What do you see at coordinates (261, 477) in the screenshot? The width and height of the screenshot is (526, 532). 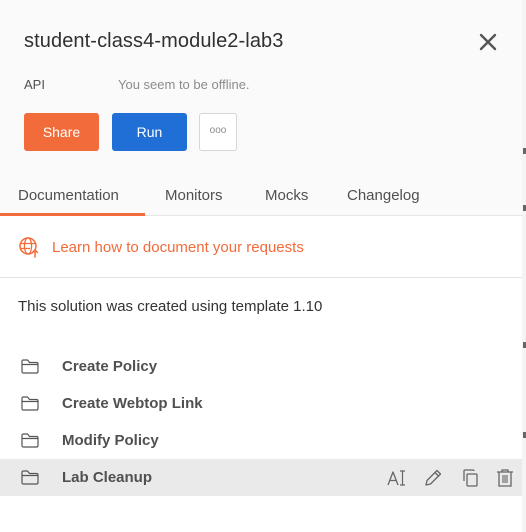 I see `folder-row-hovered: Lab Cleanup` at bounding box center [261, 477].